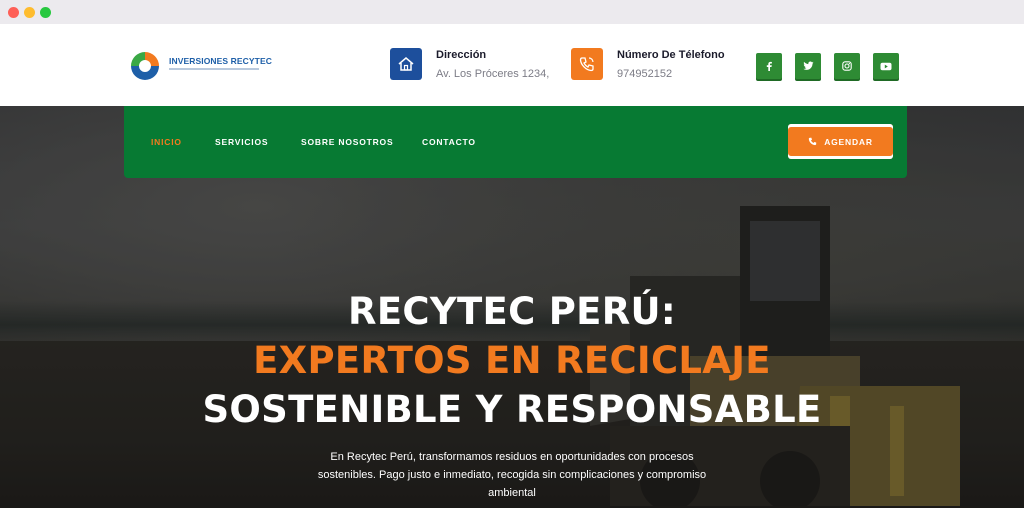 Image resolution: width=1024 pixels, height=508 pixels. Describe the element at coordinates (214, 69) in the screenshot. I see `brand-tagline-line` at that location.